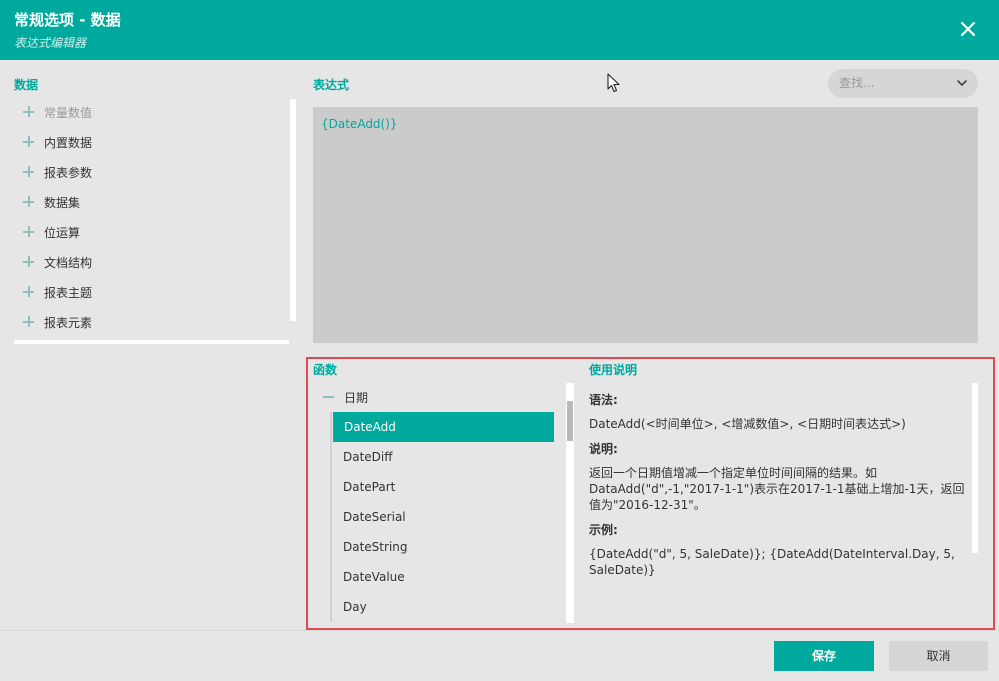 The image size is (999, 681). I want to click on tree-item-label: 文档结构, so click(68, 262).